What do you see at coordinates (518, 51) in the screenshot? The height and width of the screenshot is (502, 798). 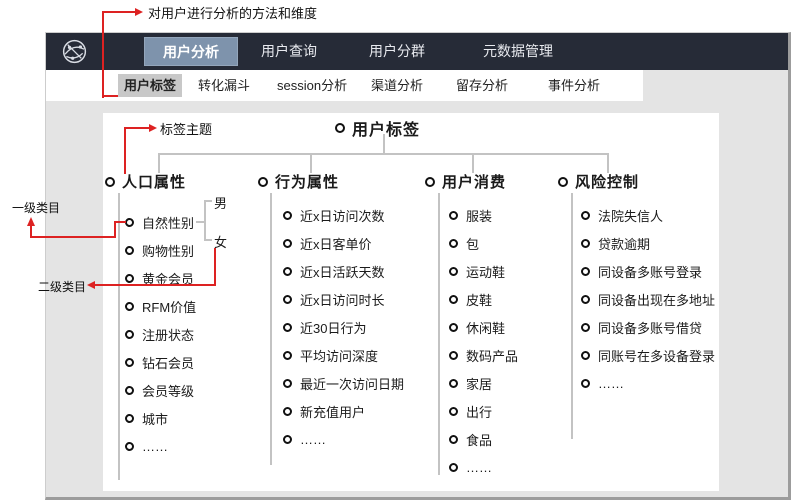 I see `nav-tab-metadata-management: 元数据管理` at bounding box center [518, 51].